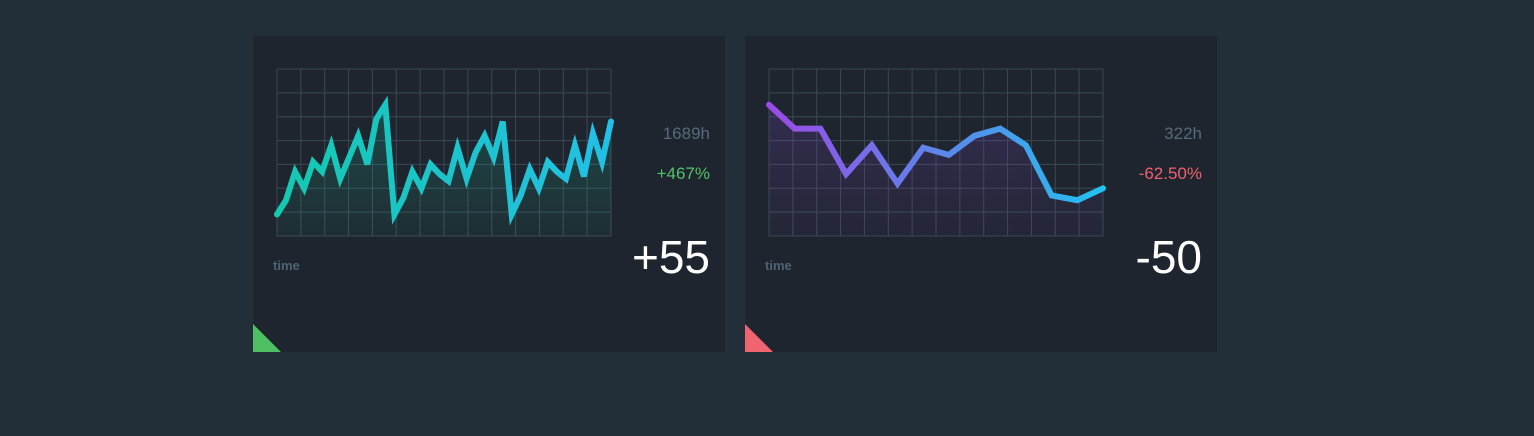 The width and height of the screenshot is (1534, 436). Describe the element at coordinates (686, 133) in the screenshot. I see `hours-value: 1689h` at that location.